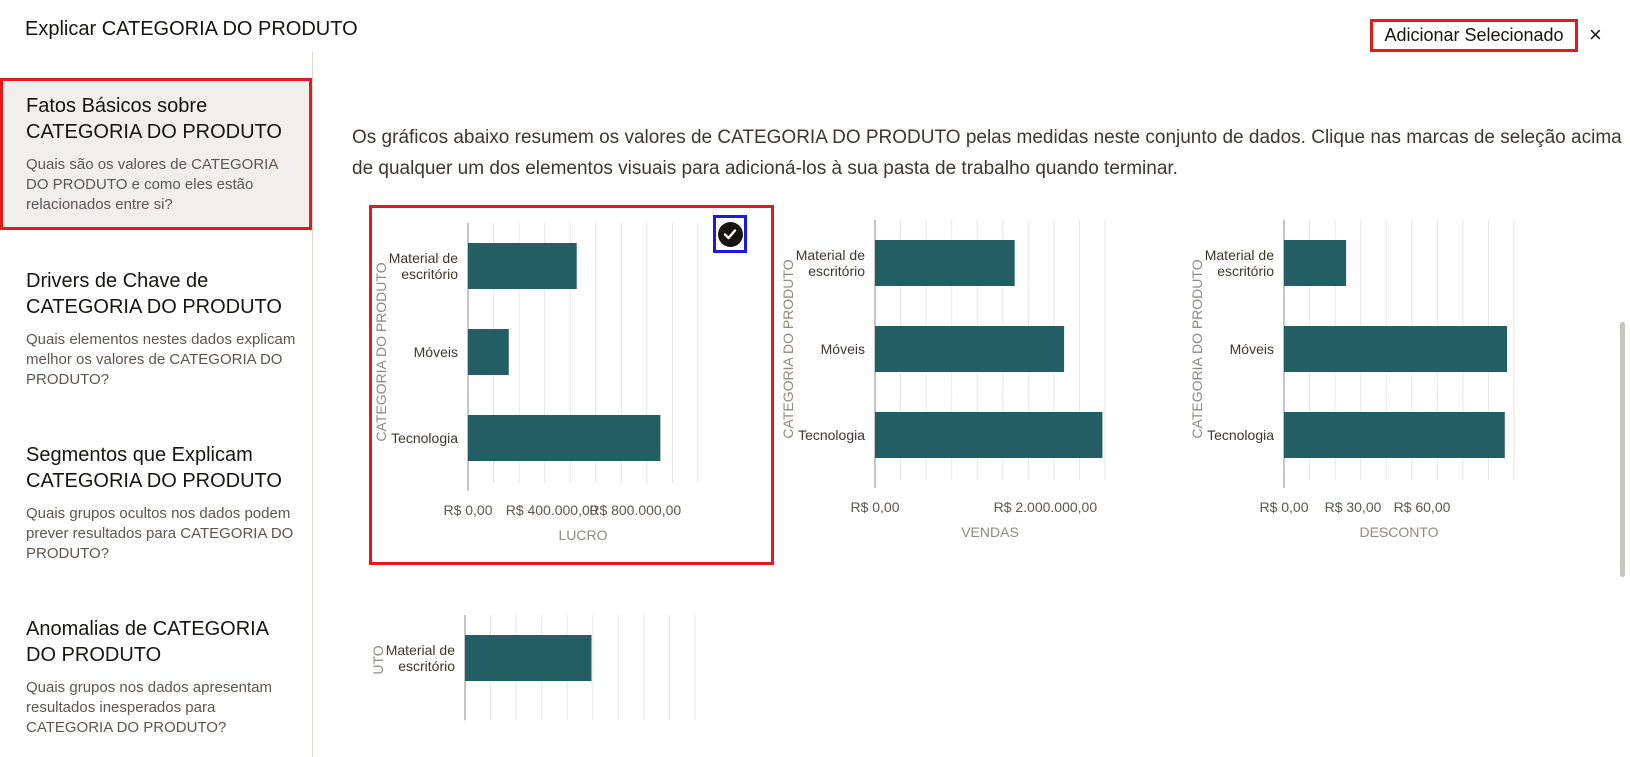 The image size is (1630, 757). Describe the element at coordinates (1474, 35) in the screenshot. I see `add-selected-button: Adicionar Selecionado` at that location.